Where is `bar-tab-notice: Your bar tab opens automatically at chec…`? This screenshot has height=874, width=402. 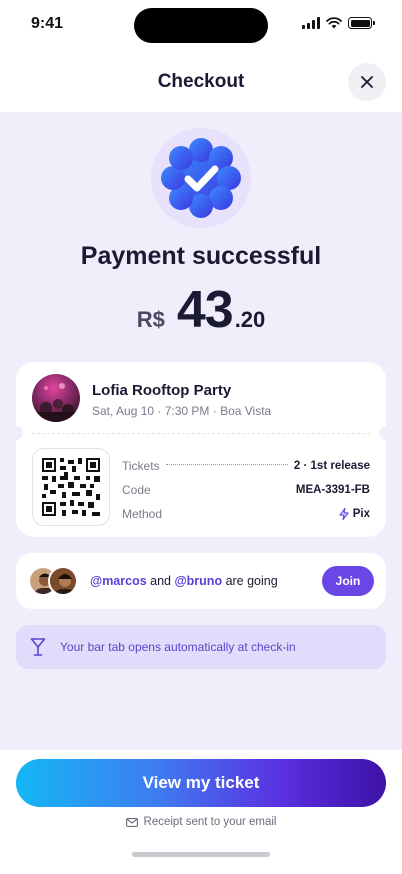
bar-tab-notice: Your bar tab opens automatically at chec… is located at coordinates (201, 647).